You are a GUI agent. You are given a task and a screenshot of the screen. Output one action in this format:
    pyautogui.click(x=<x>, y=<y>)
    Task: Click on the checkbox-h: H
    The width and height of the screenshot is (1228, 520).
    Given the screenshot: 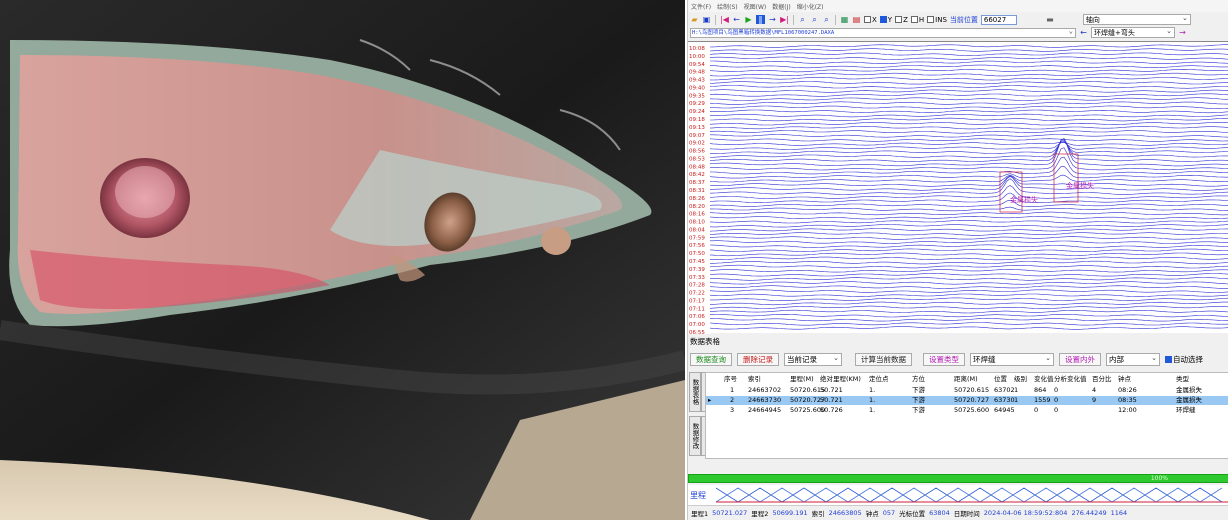 What is the action you would take?
    pyautogui.click(x=917, y=20)
    